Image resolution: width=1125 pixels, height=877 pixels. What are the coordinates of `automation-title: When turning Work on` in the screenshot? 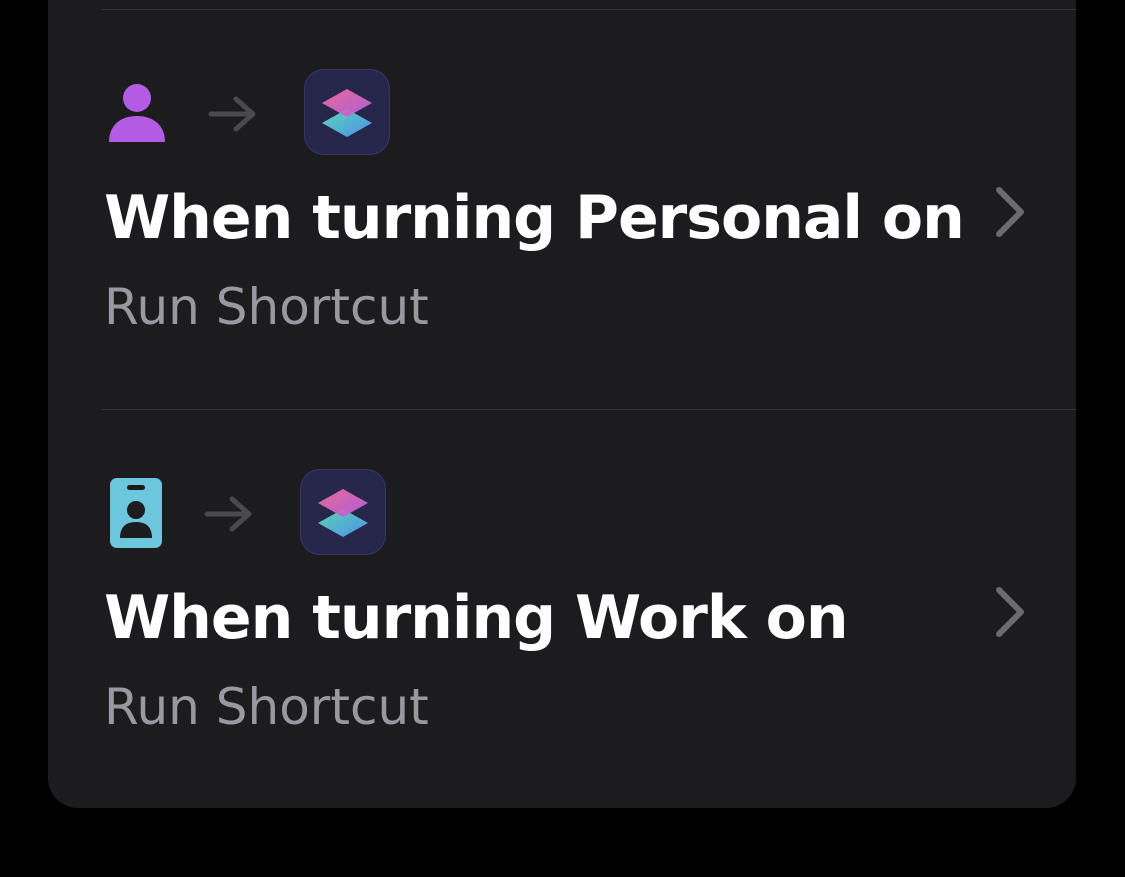 It's located at (476, 618).